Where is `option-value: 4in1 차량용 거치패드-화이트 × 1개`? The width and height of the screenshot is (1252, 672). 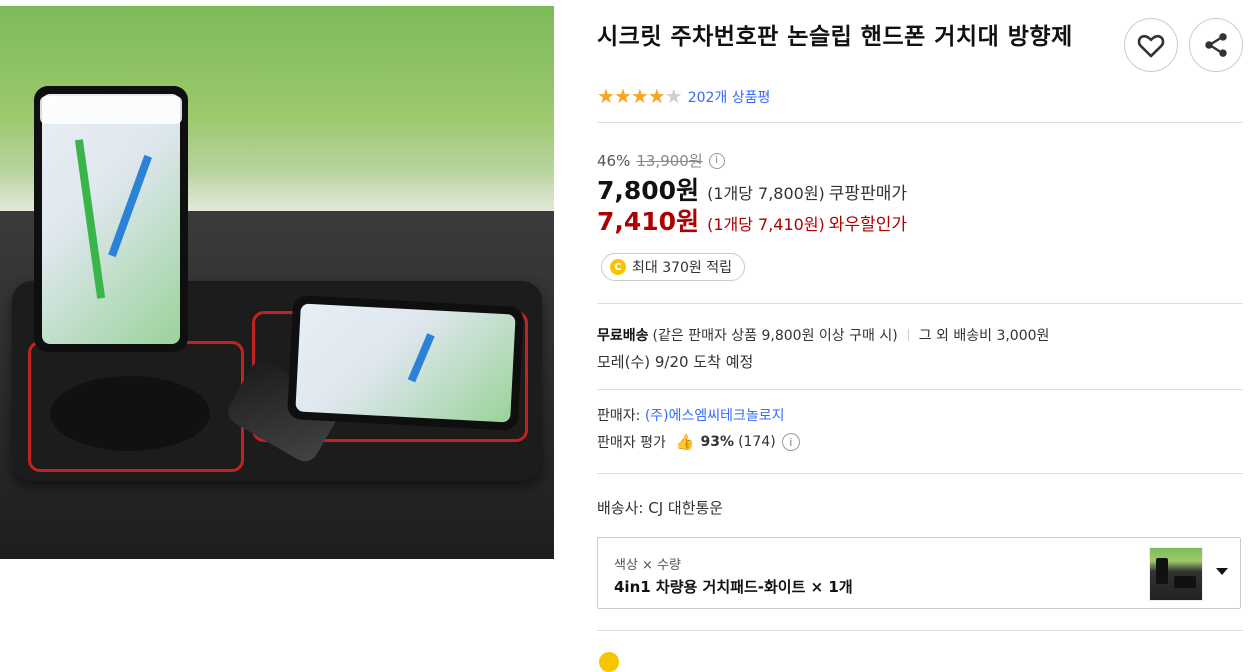
option-value: 4in1 차량용 거치패드-화이트 × 1개 is located at coordinates (733, 587).